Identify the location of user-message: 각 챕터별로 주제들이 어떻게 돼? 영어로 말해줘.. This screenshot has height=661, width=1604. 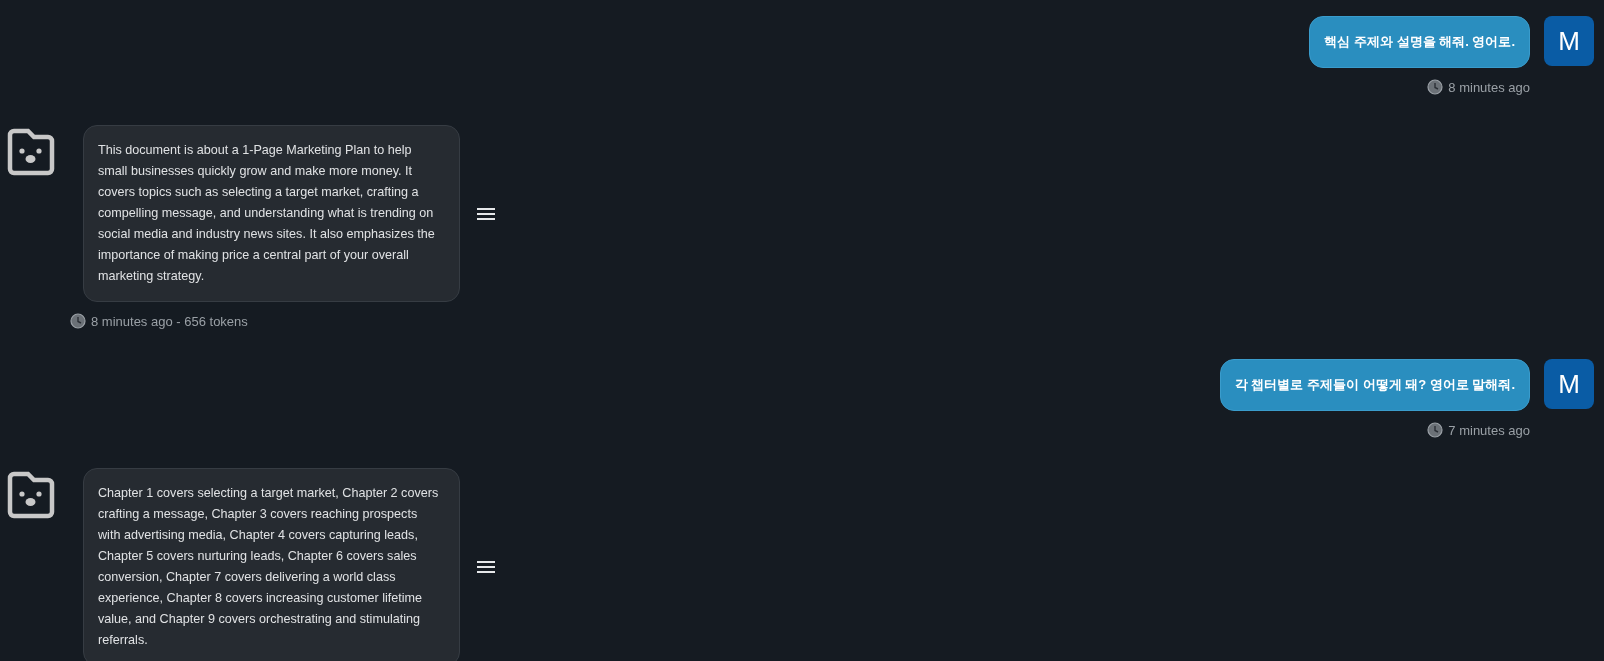
(1374, 385).